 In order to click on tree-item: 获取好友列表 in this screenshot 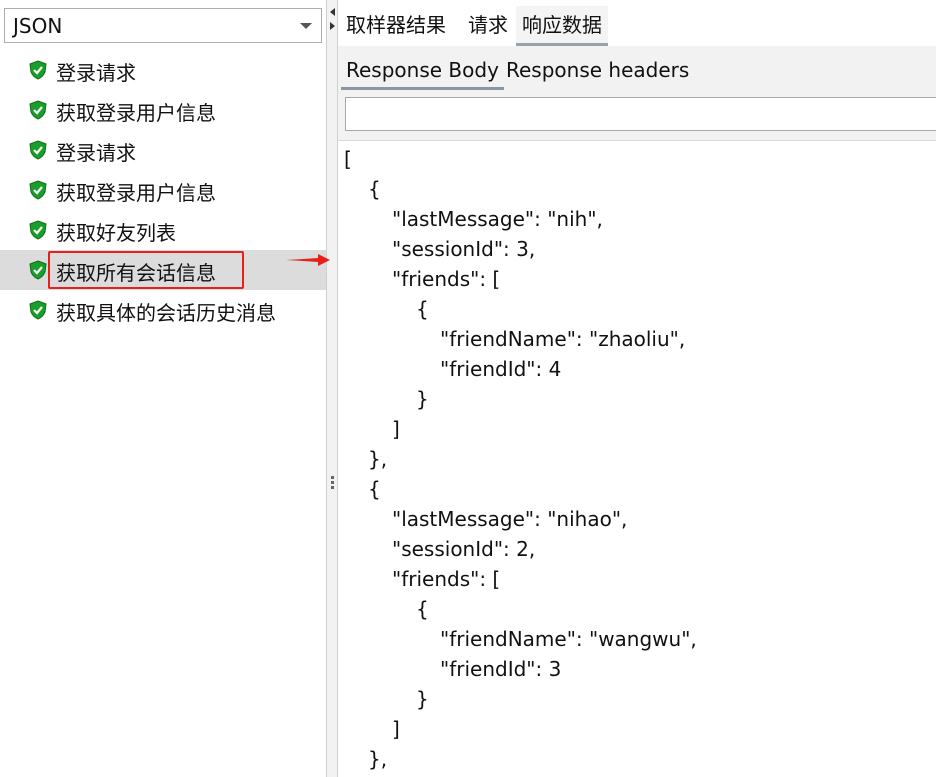, I will do `click(163, 230)`.